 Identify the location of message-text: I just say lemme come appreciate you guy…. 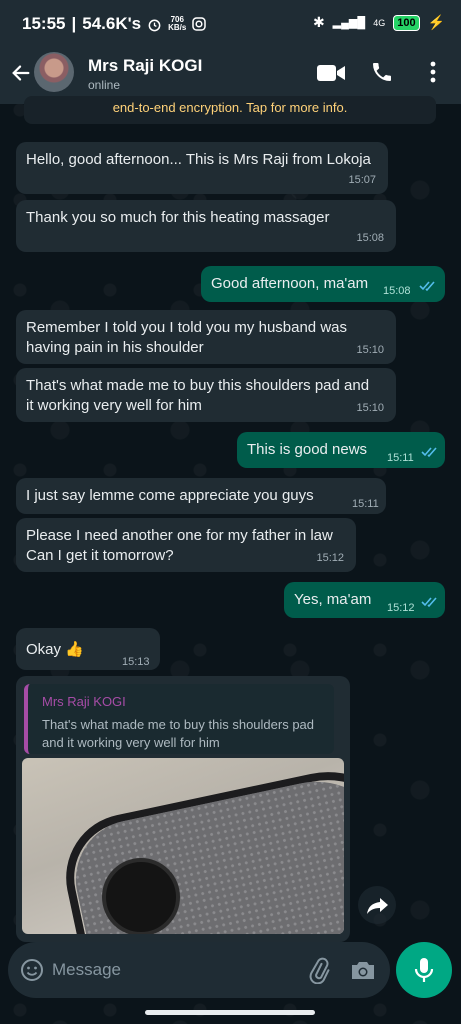
(170, 495).